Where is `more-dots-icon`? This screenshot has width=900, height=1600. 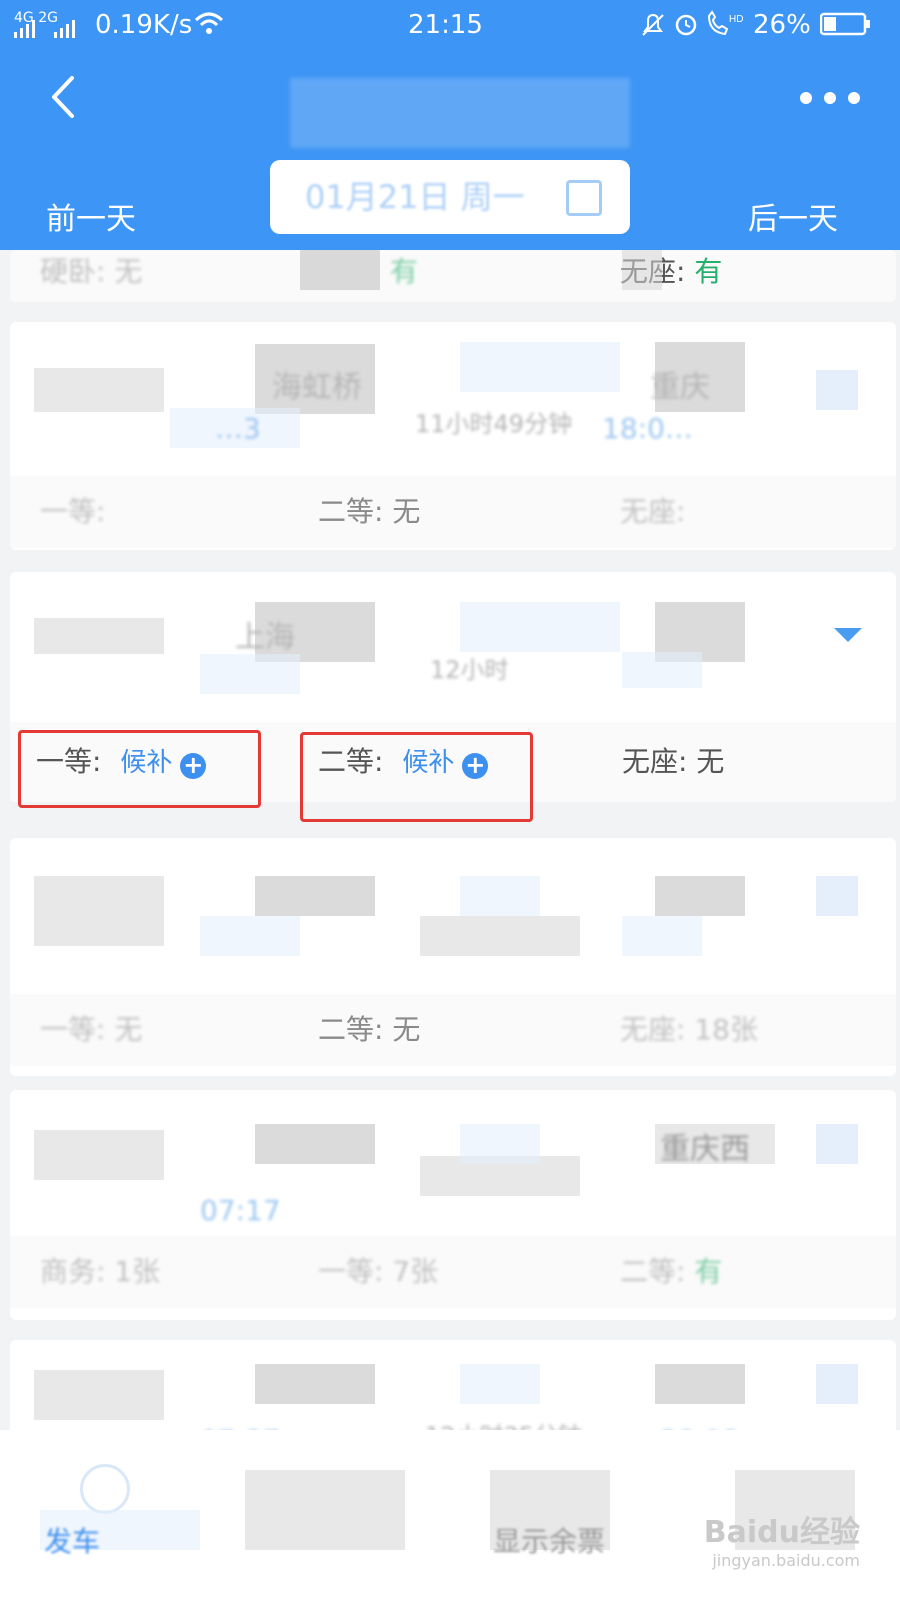
more-dots-icon is located at coordinates (830, 98).